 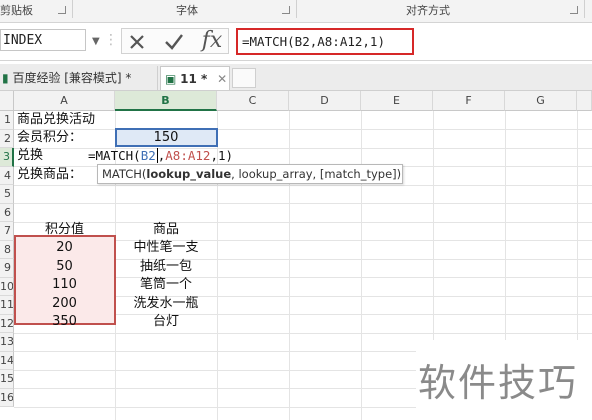 What do you see at coordinates (56, 120) in the screenshot?
I see `cell-a1: 商品兑换活动` at bounding box center [56, 120].